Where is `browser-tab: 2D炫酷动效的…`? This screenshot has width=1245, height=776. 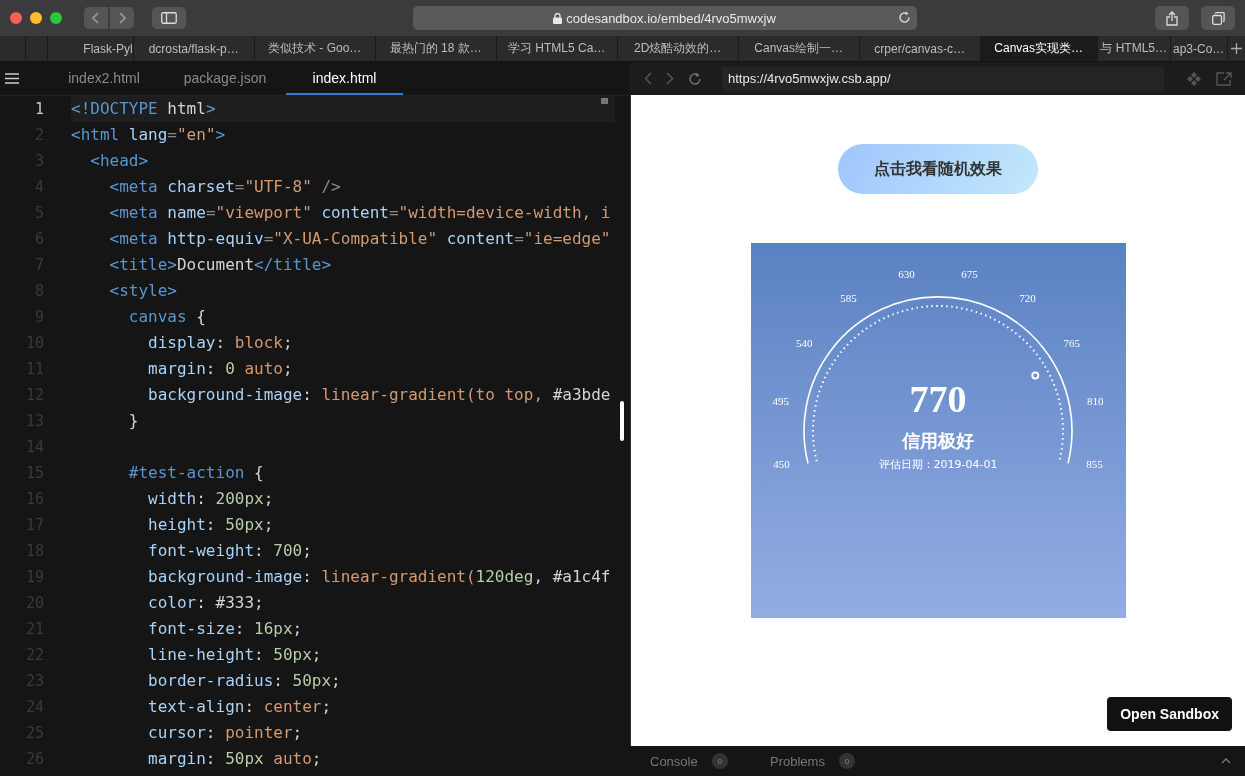 browser-tab: 2D炫酷动效的… is located at coordinates (678, 48).